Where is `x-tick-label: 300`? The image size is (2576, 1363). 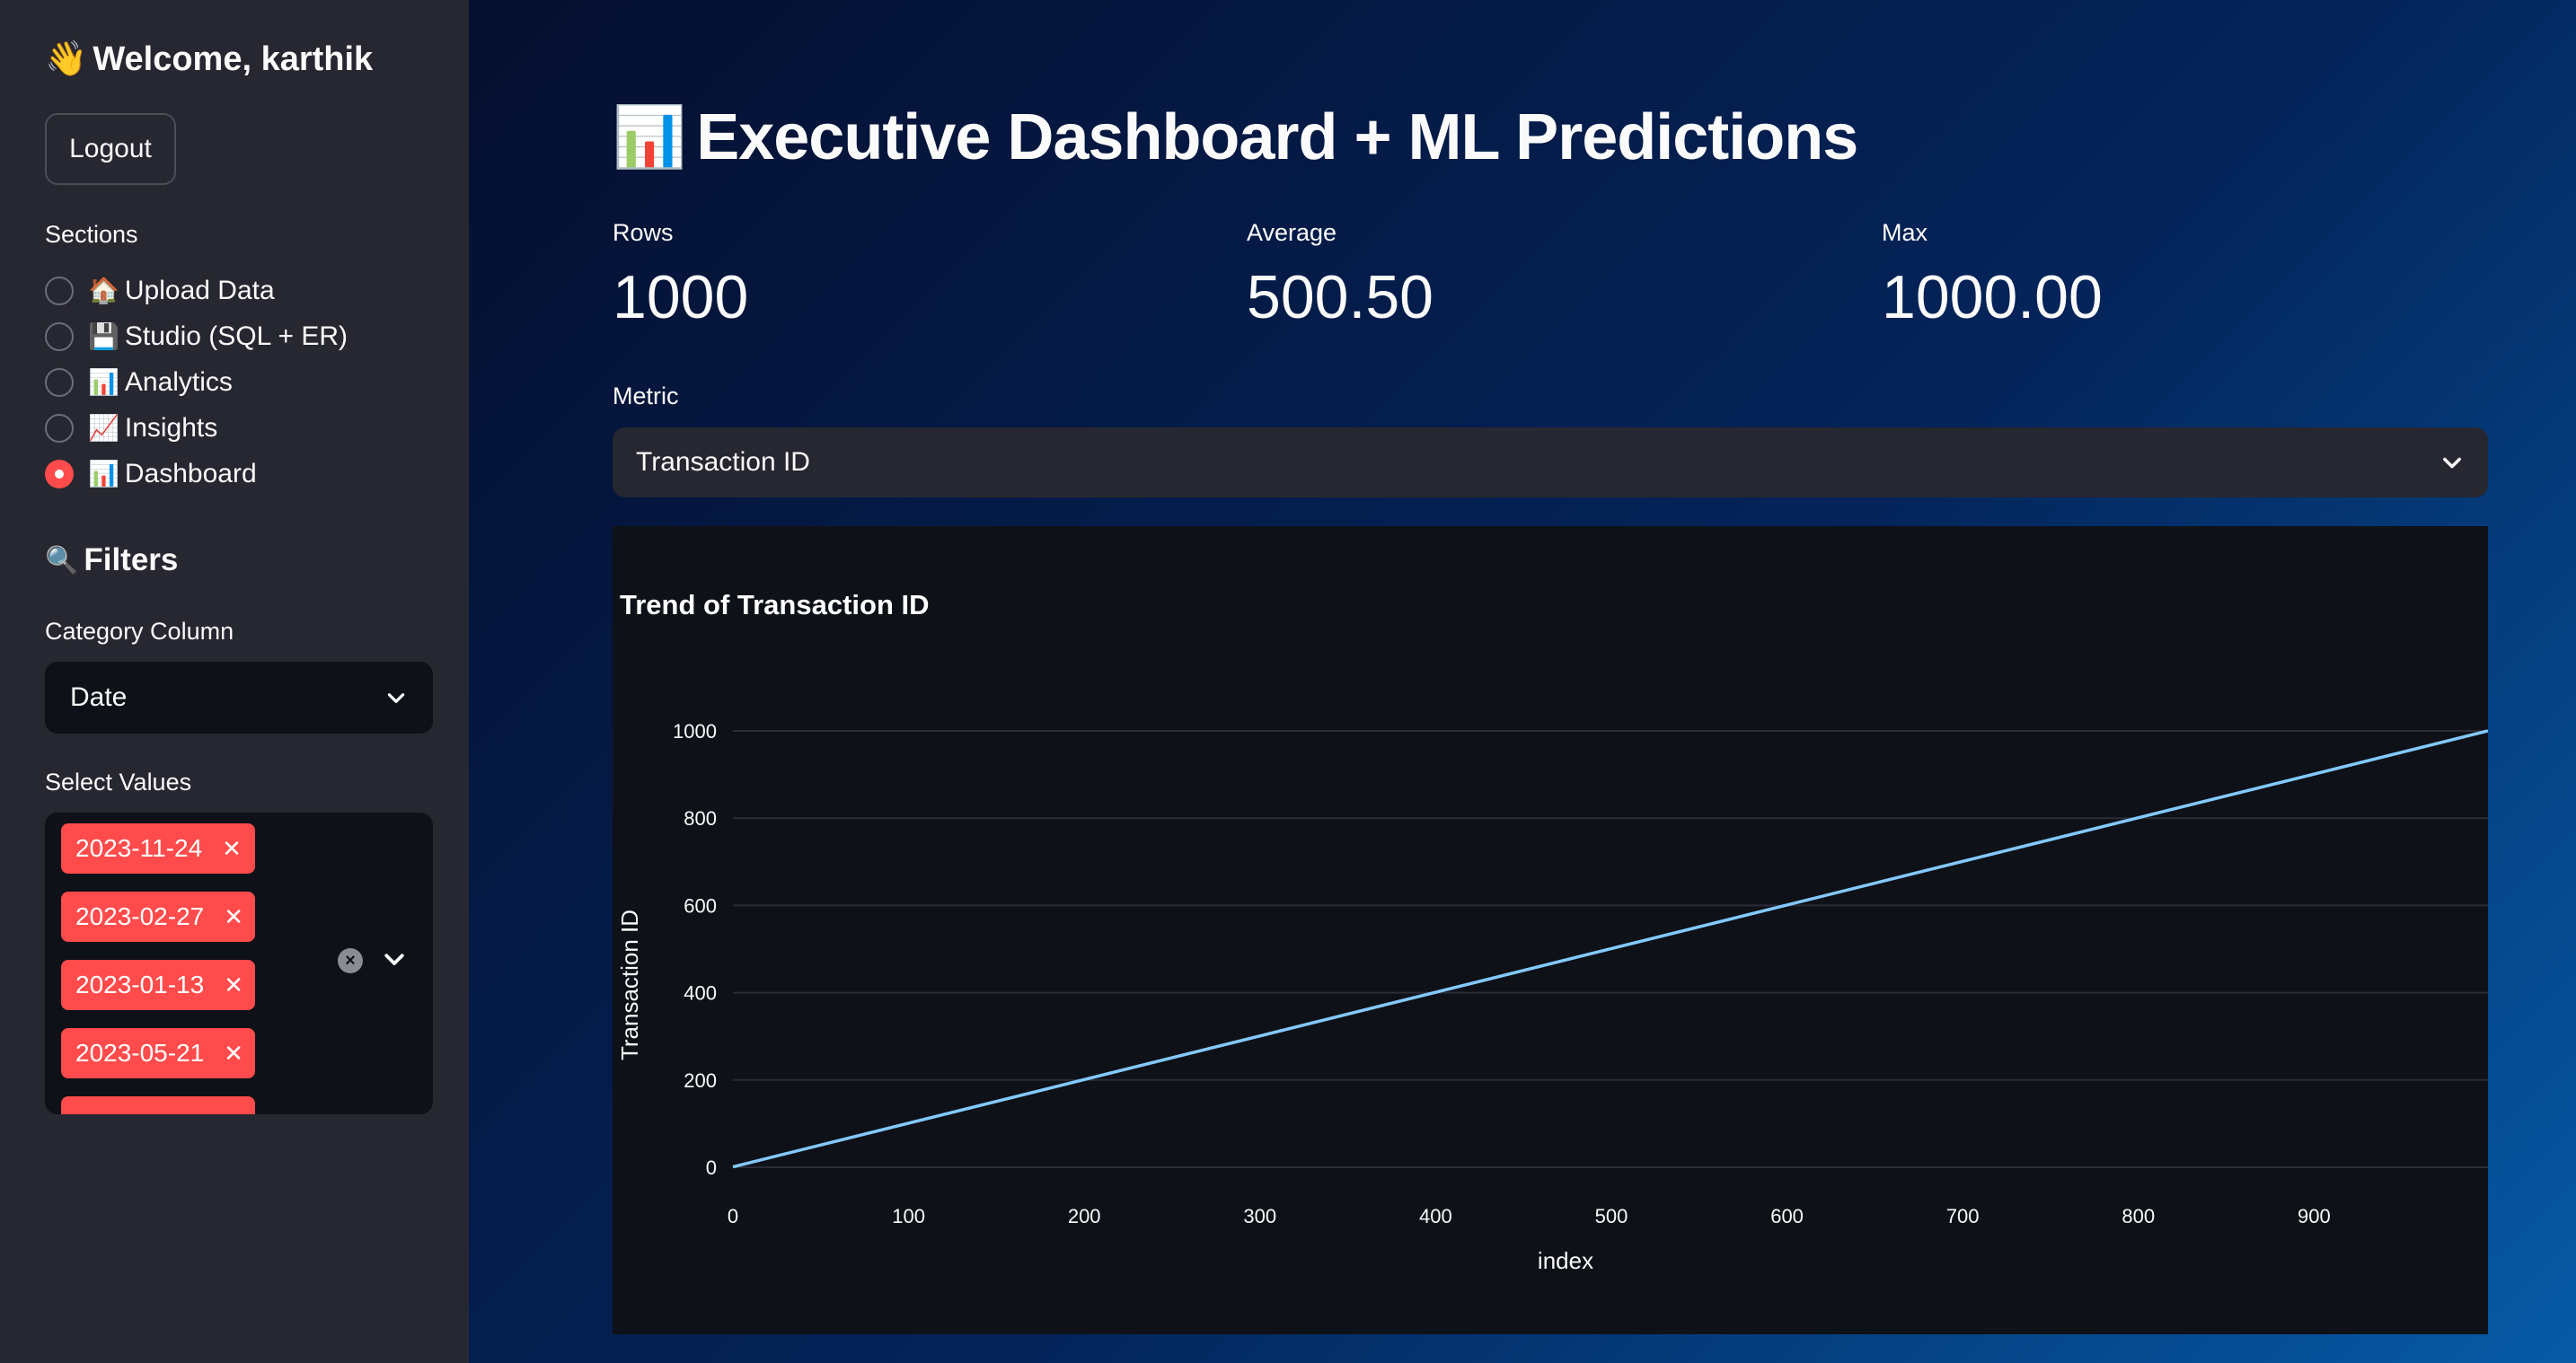 x-tick-label: 300 is located at coordinates (1259, 1216).